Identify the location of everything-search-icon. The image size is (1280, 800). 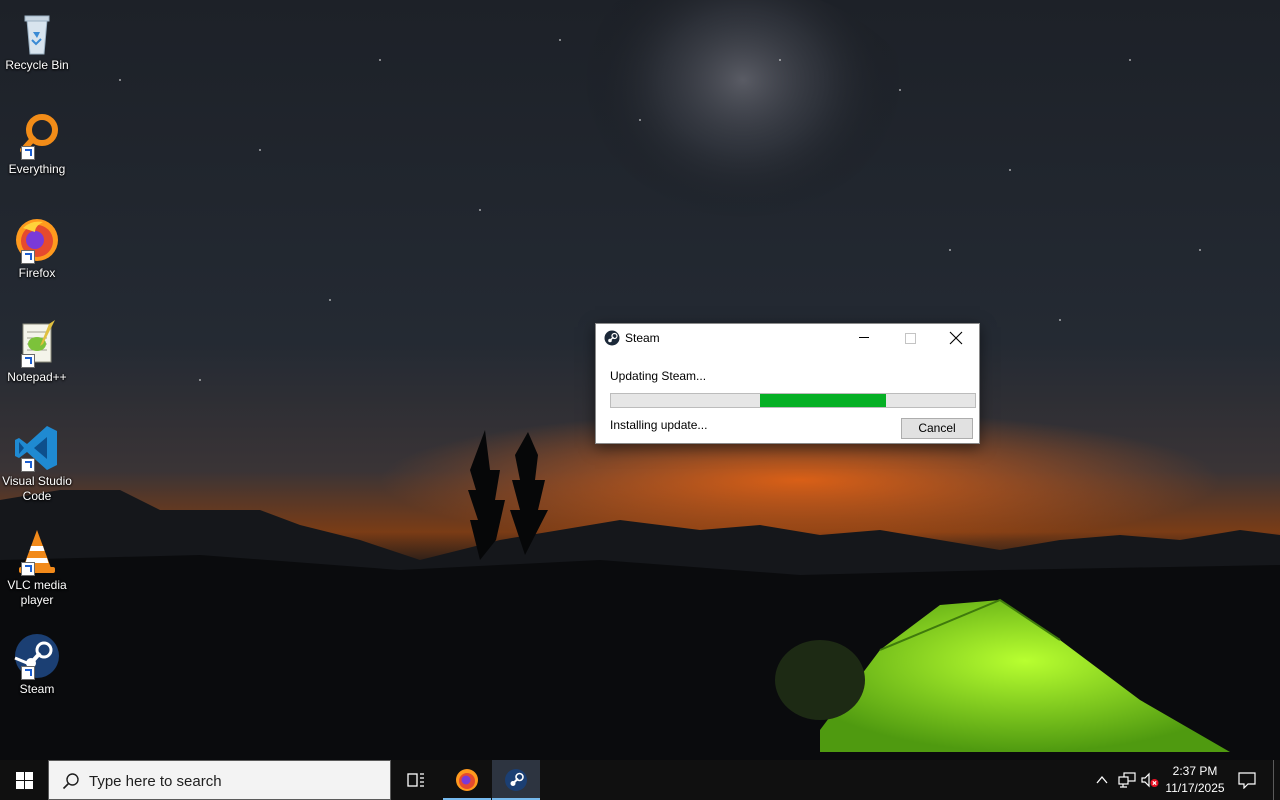
(37, 136).